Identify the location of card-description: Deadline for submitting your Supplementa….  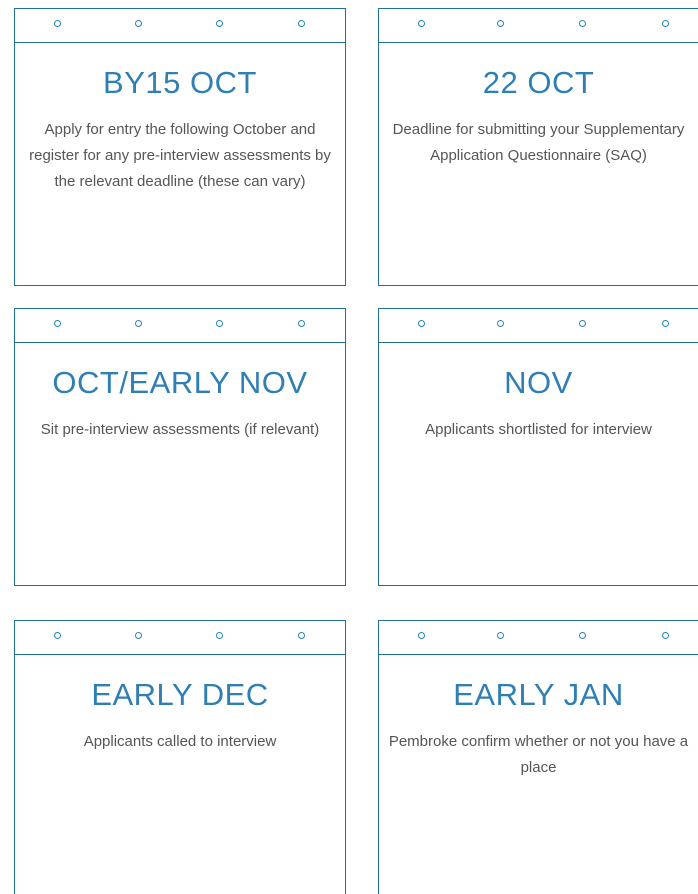
(538, 142).